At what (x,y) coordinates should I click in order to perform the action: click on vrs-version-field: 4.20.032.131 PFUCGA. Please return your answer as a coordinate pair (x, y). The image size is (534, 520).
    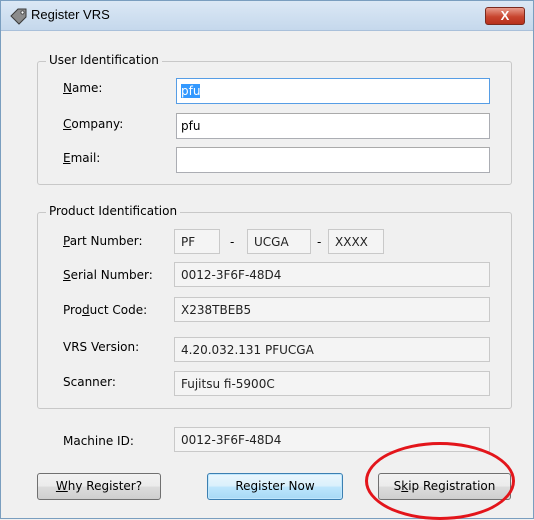
    Looking at the image, I should click on (332, 349).